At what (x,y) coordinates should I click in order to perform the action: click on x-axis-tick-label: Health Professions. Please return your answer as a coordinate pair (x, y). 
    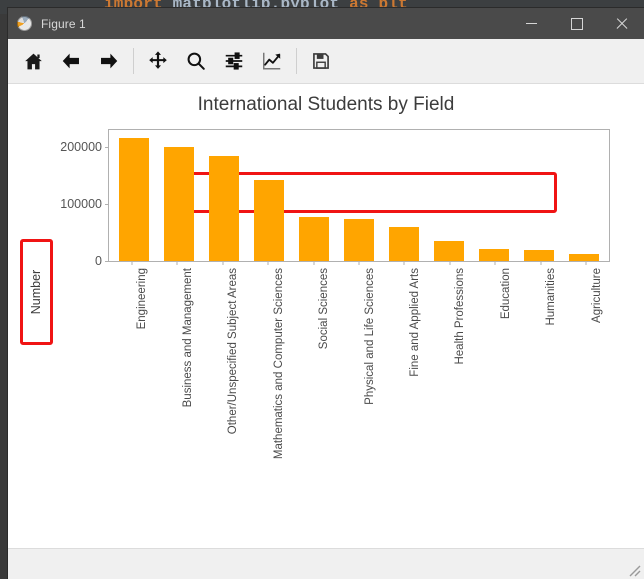
    Looking at the image, I should click on (460, 316).